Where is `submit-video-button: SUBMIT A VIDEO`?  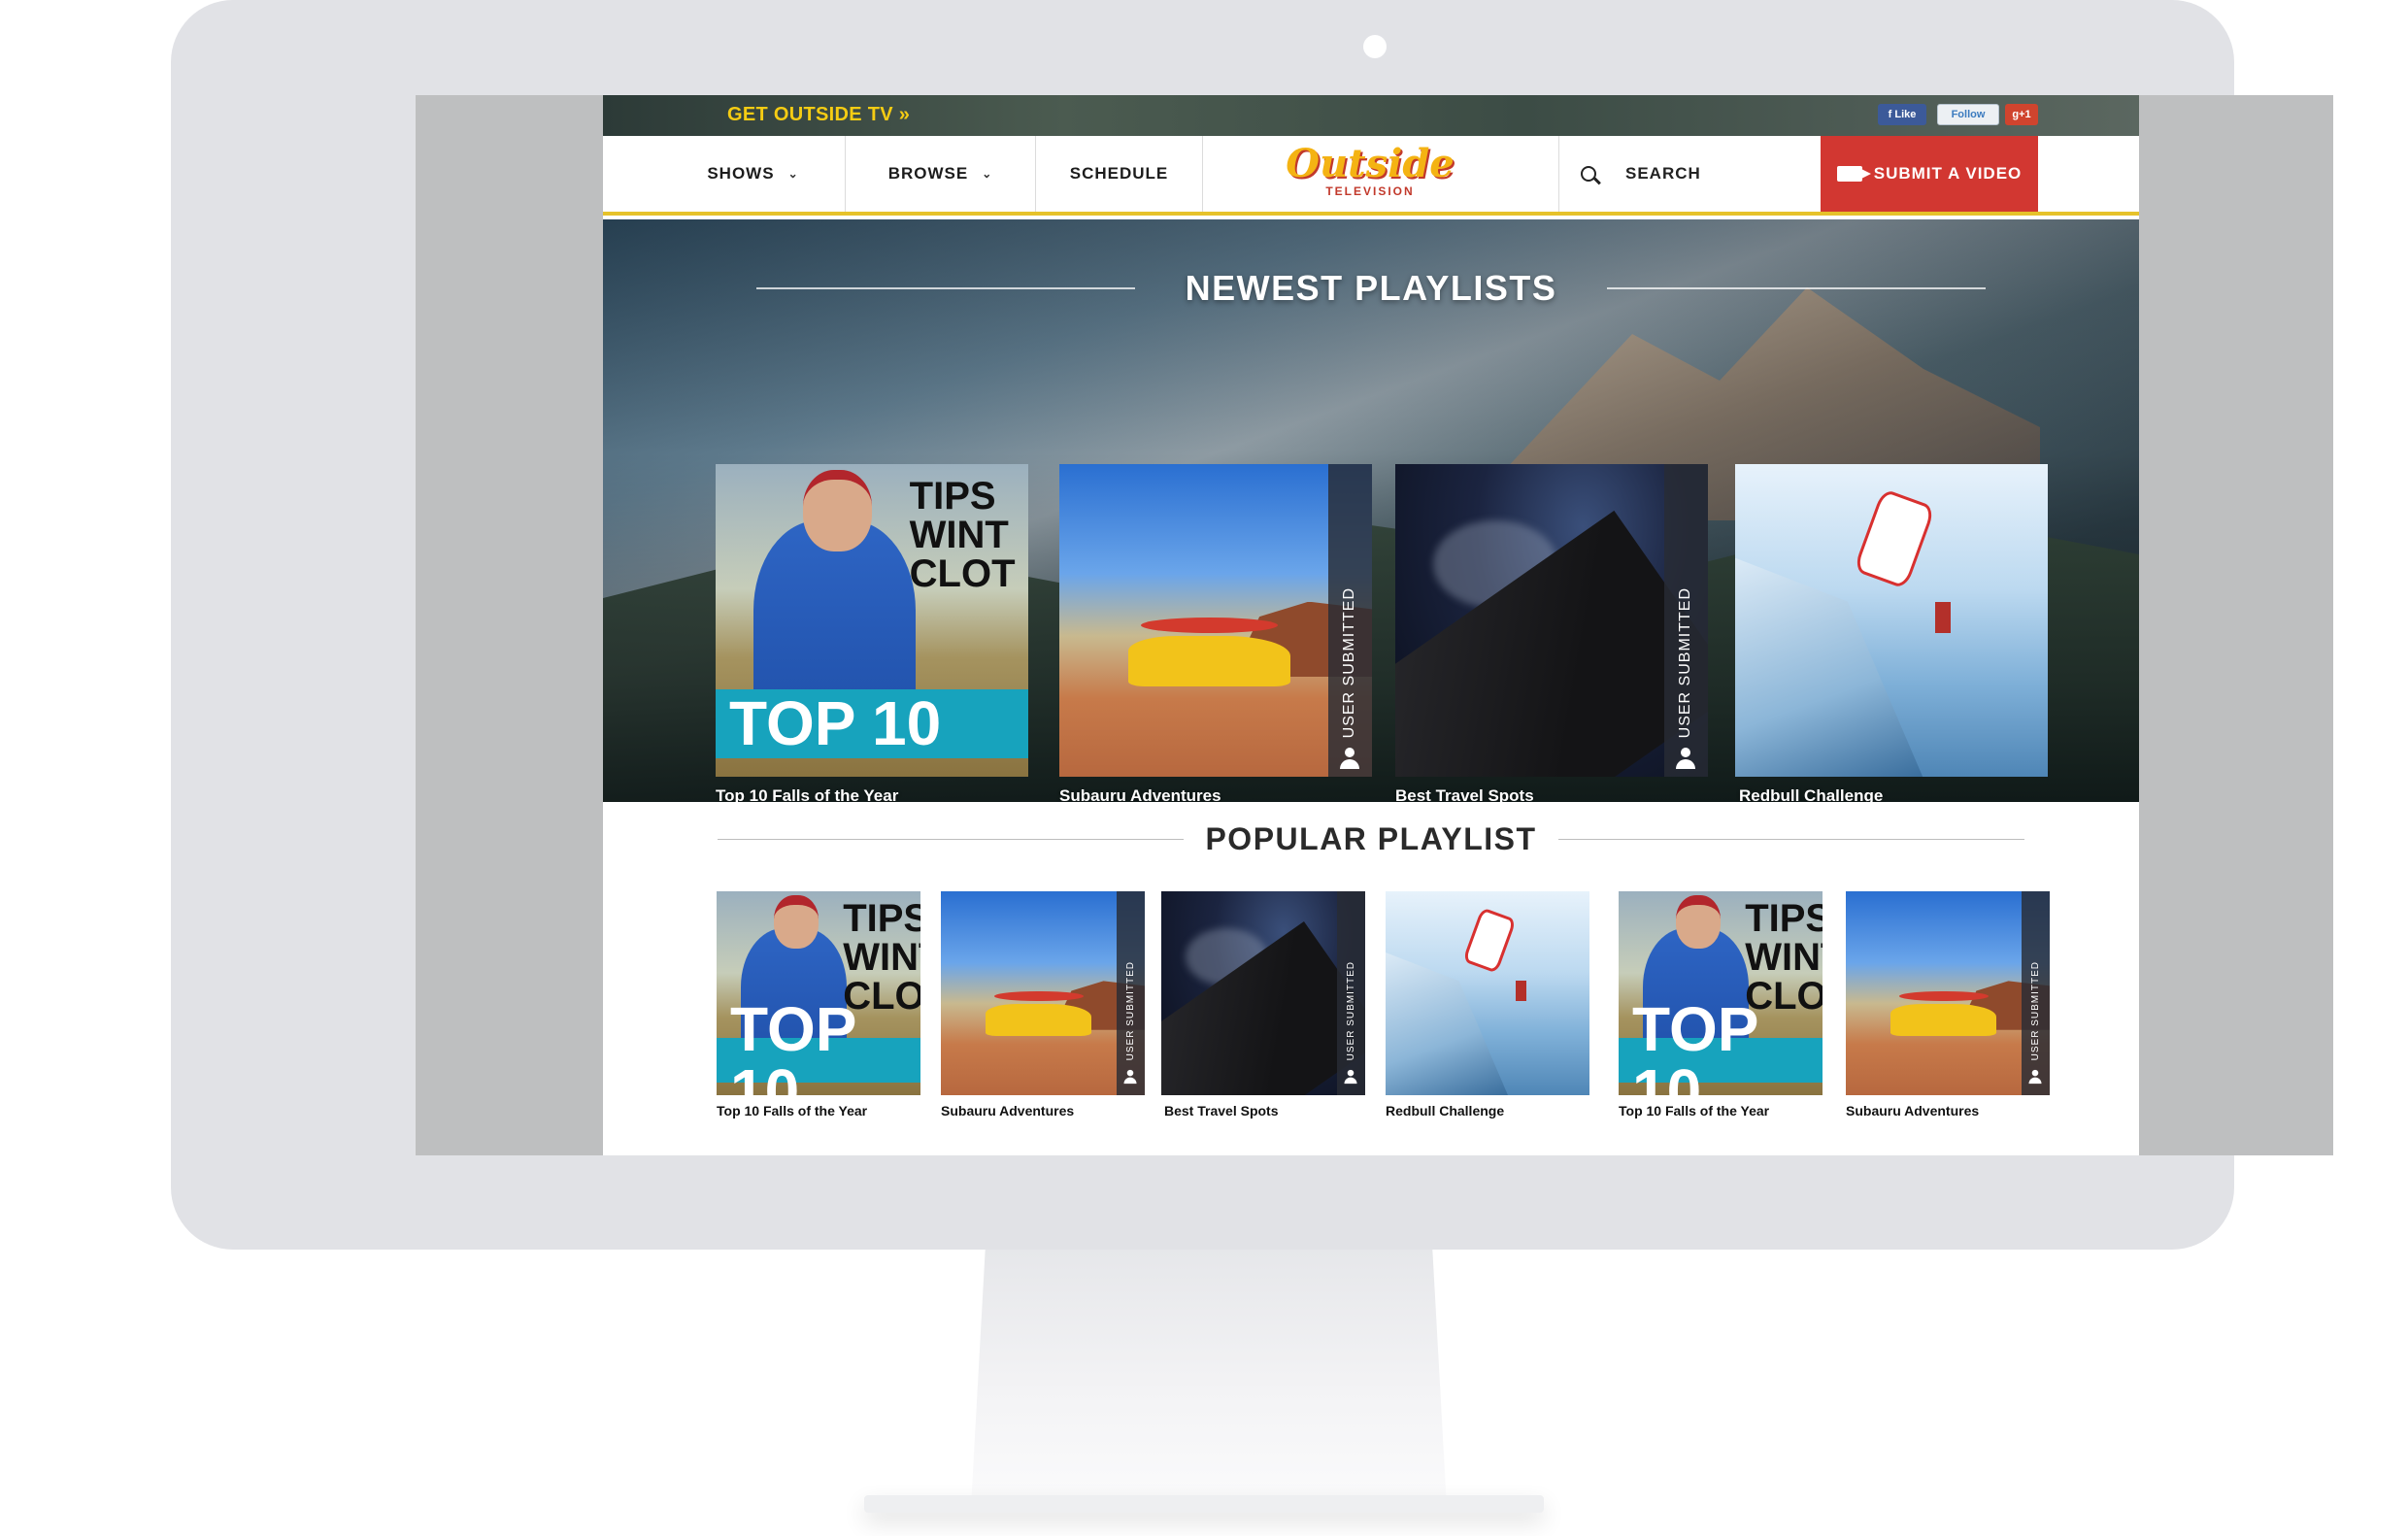 submit-video-button: SUBMIT A VIDEO is located at coordinates (1930, 174).